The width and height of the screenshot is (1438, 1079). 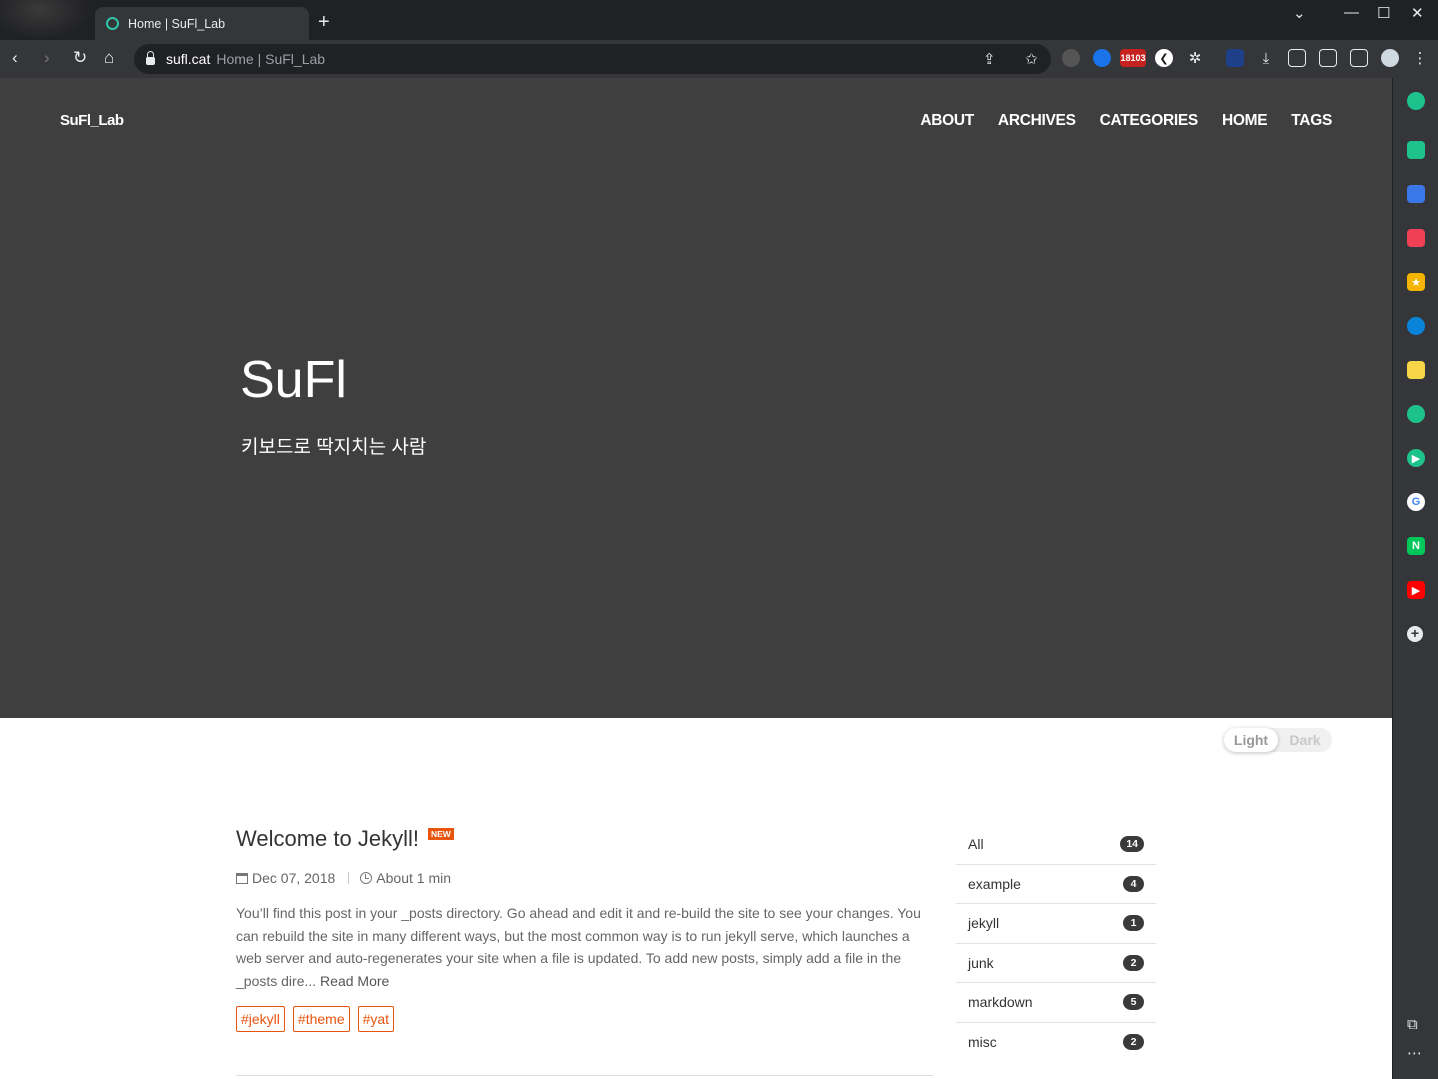 I want to click on post-meta: Dec 07, 2018 About 1 min, so click(x=584, y=878).